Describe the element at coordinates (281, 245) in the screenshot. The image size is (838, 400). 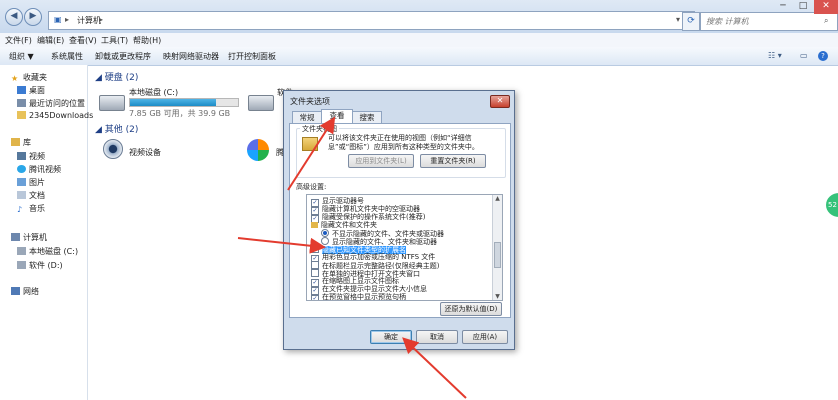
I see `arrow-to-hide-extensions` at that location.